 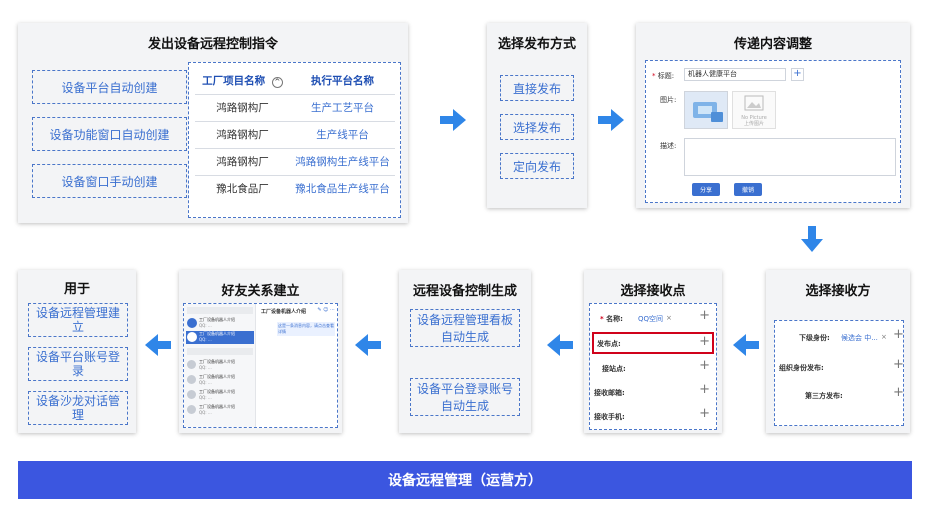 What do you see at coordinates (297, 365) in the screenshot?
I see `chat-pane: 工厂设备机器人介绍 ✎ ☺ ⋯ 这是一条消息内容，请点击查看详情` at bounding box center [297, 365].